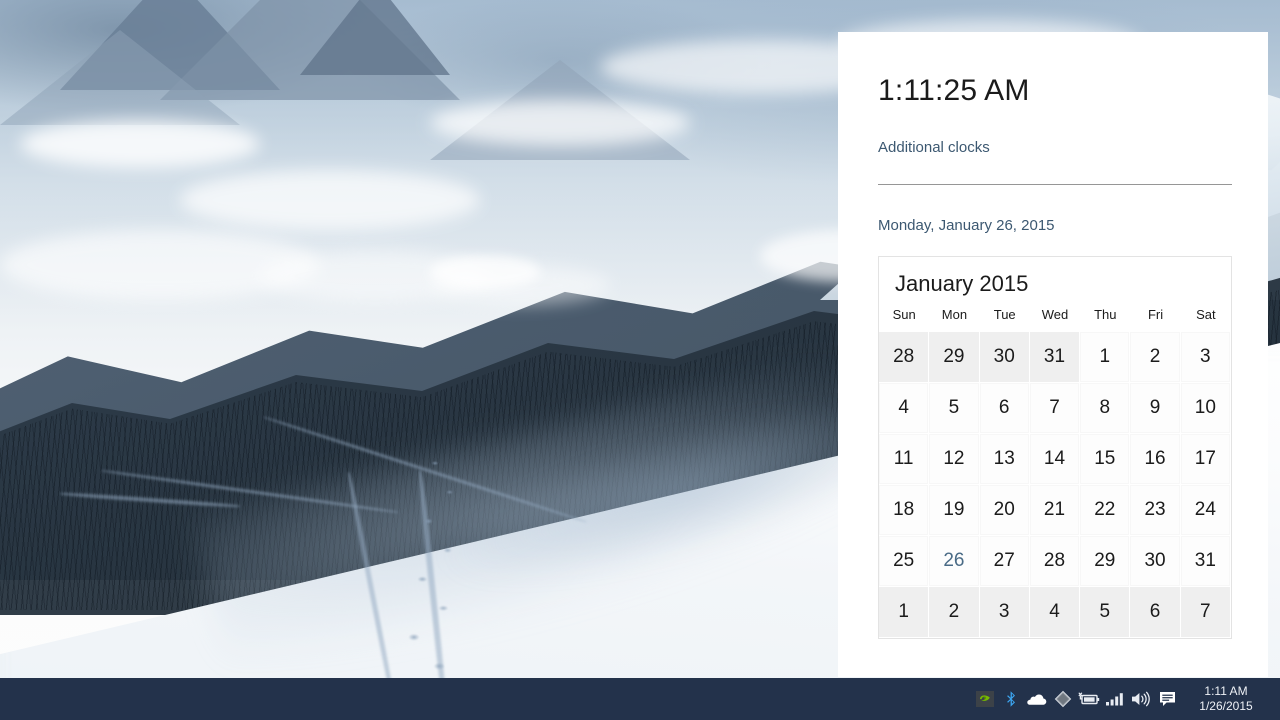 The width and height of the screenshot is (1280, 720). I want to click on calendar-weekday-mon: Mon, so click(954, 314).